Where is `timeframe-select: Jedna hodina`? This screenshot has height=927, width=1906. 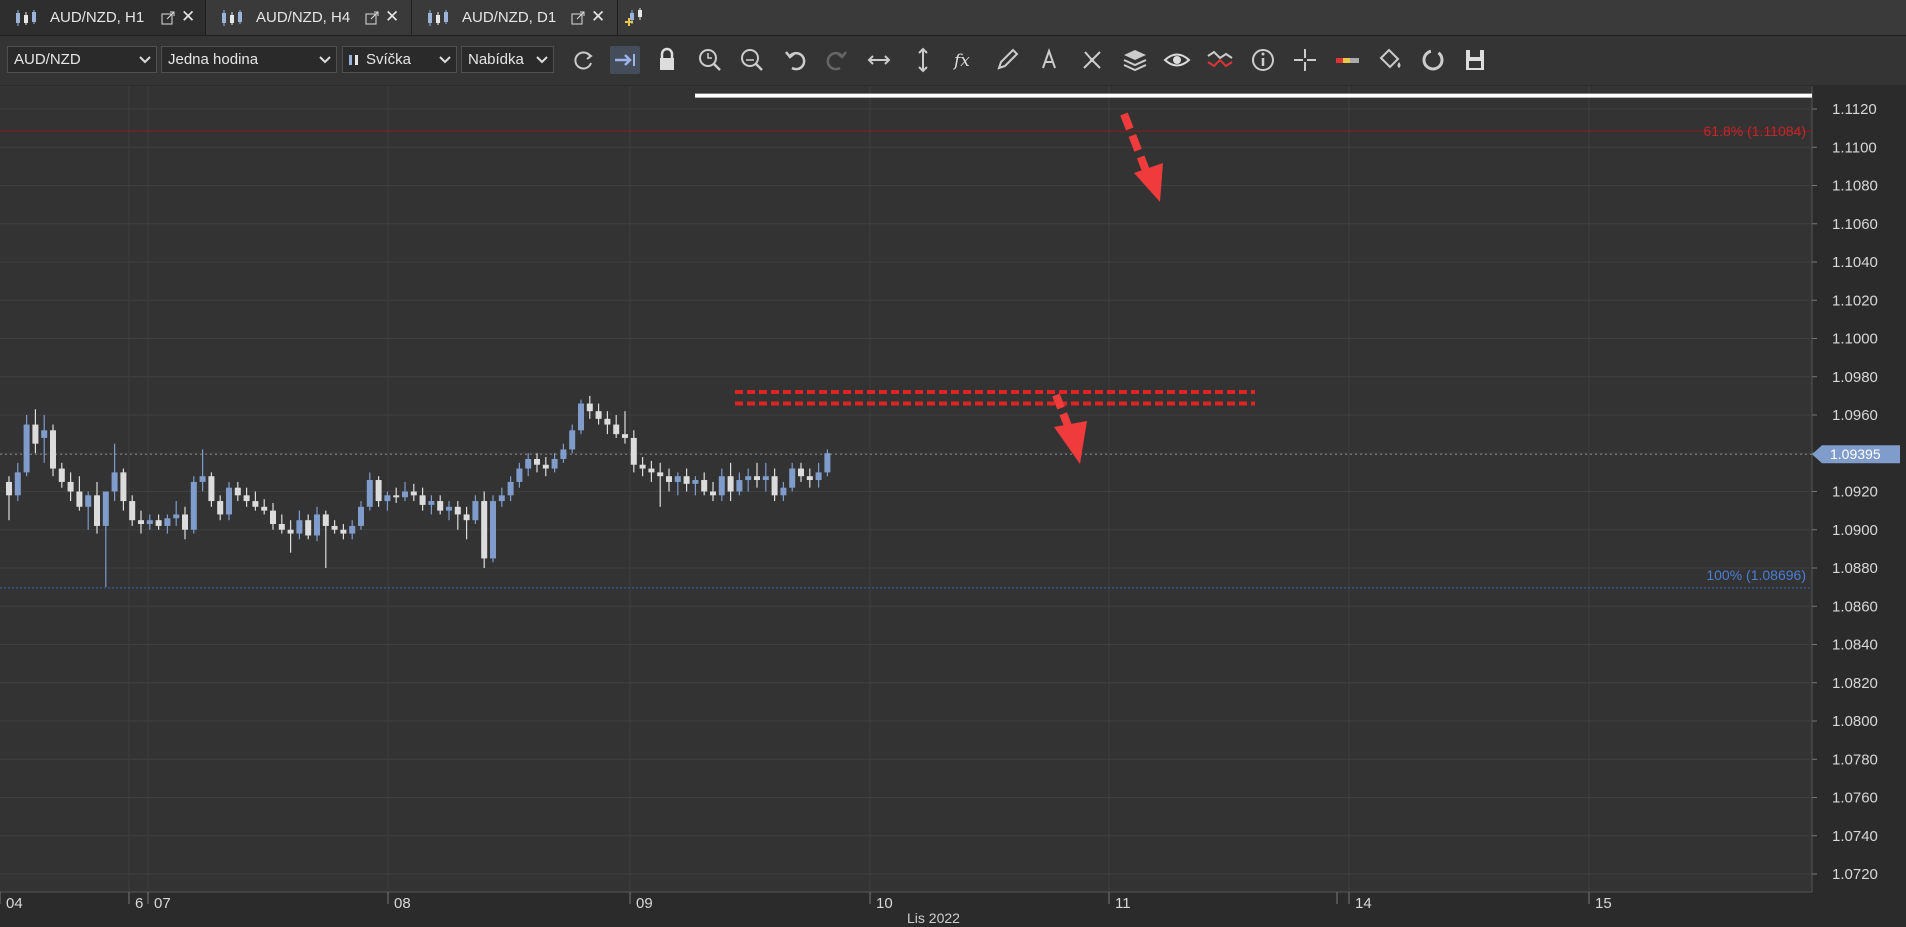
timeframe-select: Jedna hodina is located at coordinates (249, 59).